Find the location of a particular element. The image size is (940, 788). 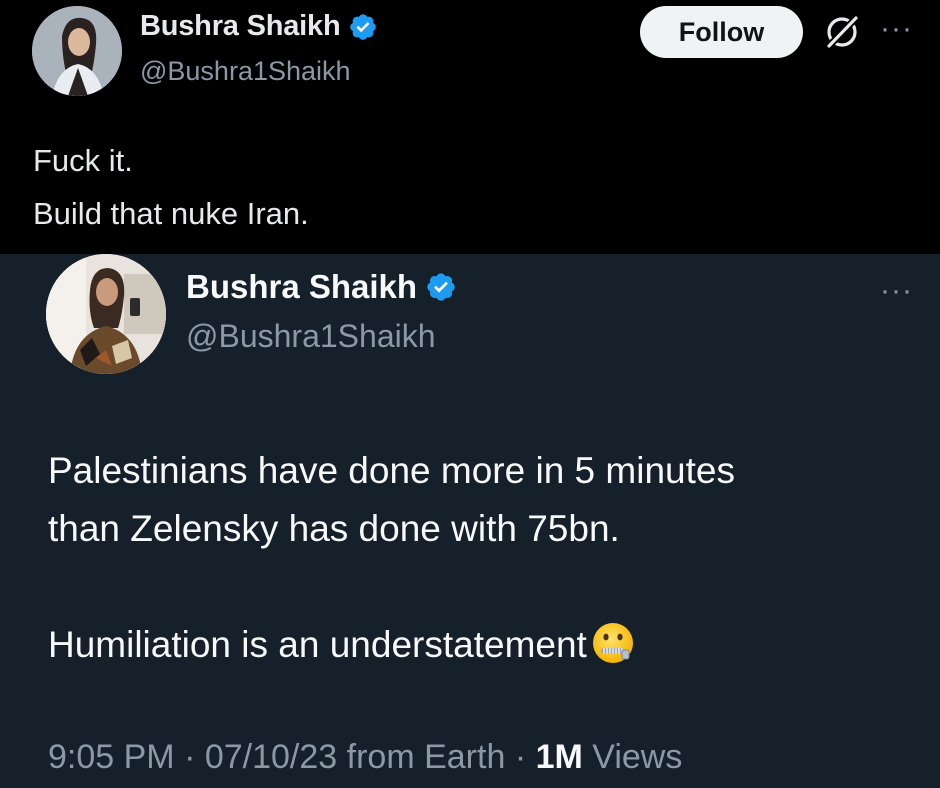

tweet-meta: 9:05 PM · 07/10/23 from Earth · 1M Views is located at coordinates (365, 757).